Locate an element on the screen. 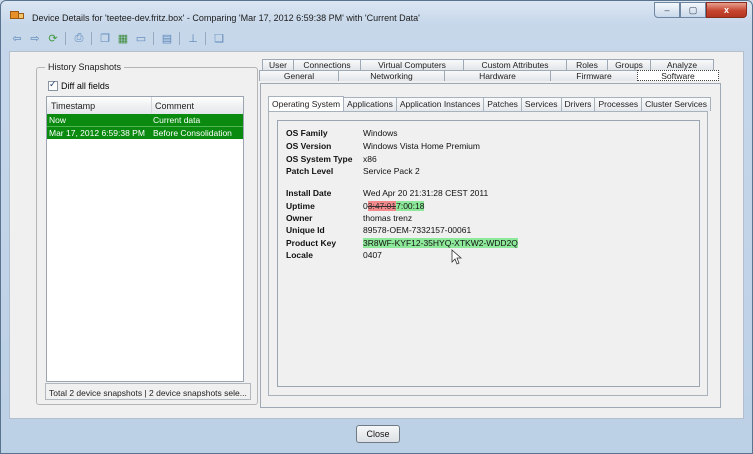 This screenshot has height=454, width=753. tab-firmware: Firmware is located at coordinates (594, 75).